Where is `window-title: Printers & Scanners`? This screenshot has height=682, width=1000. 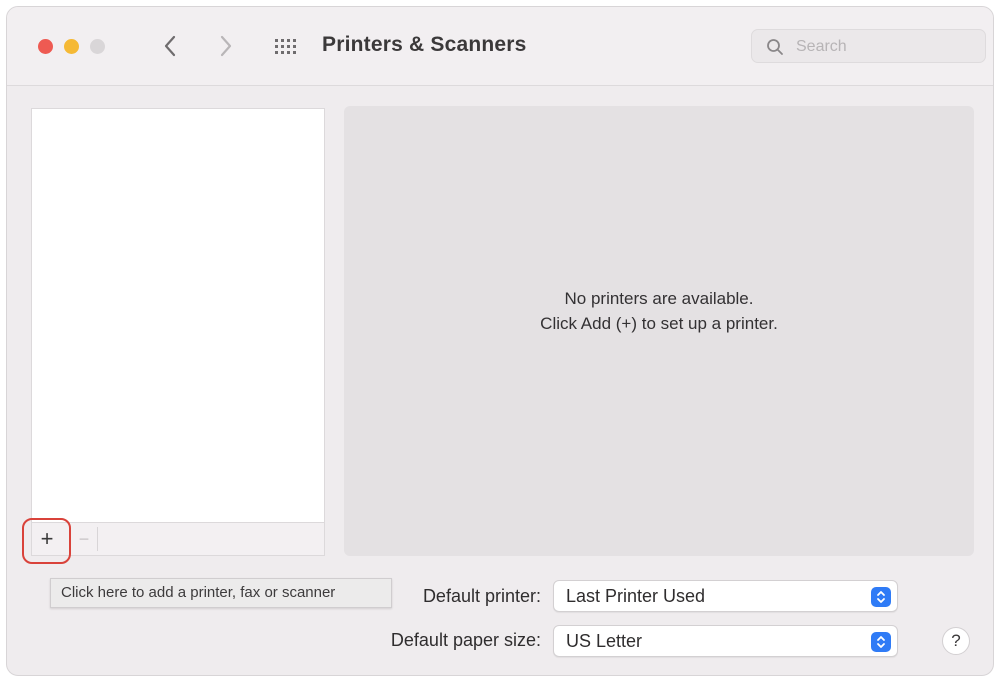 window-title: Printers & Scanners is located at coordinates (424, 44).